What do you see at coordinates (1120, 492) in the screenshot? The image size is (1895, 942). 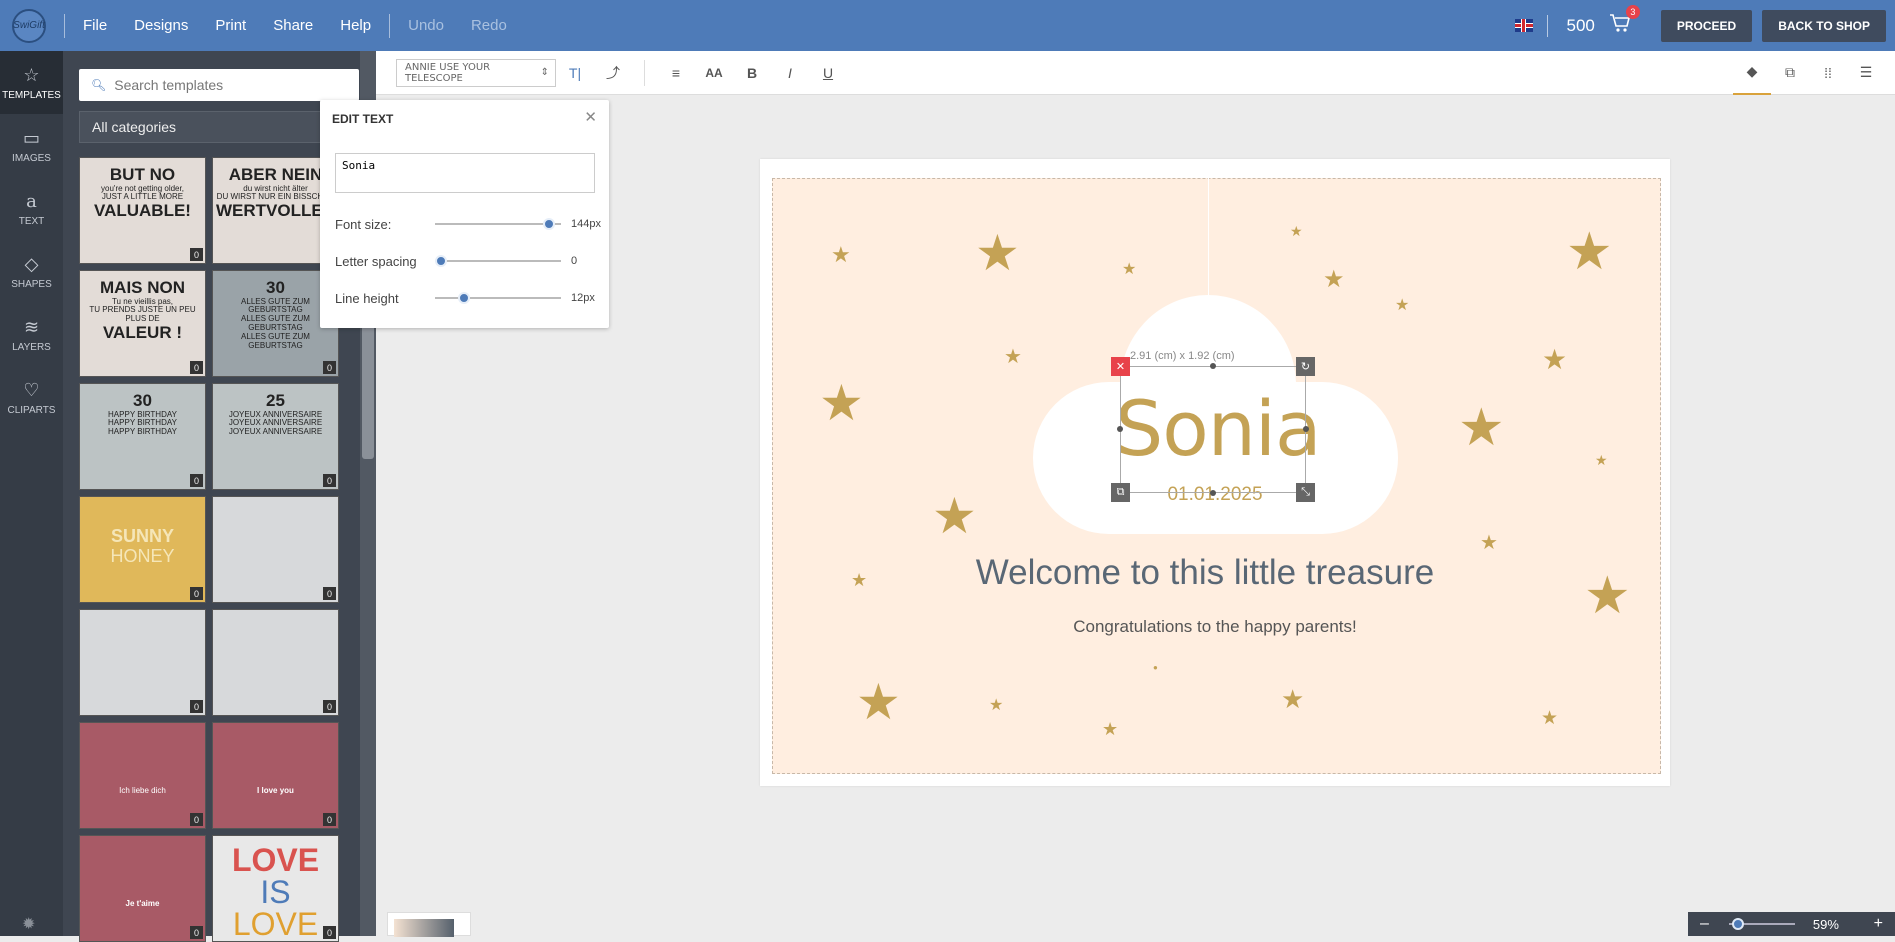 I see `duplicate-icon: ⧉` at bounding box center [1120, 492].